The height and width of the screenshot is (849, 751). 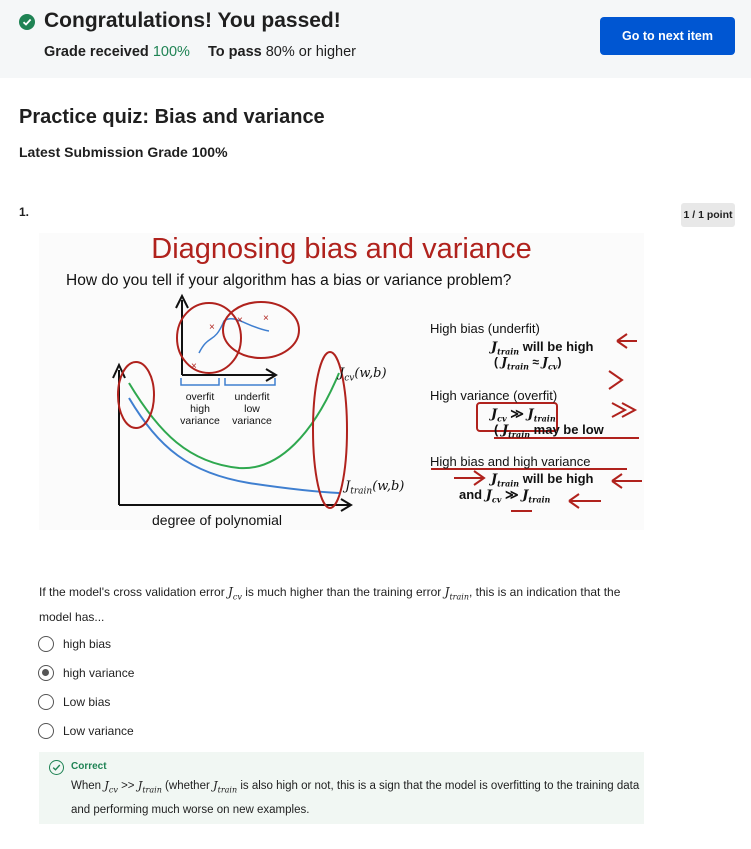 I want to click on high-bias-heading: High bias (underfit), so click(x=485, y=328).